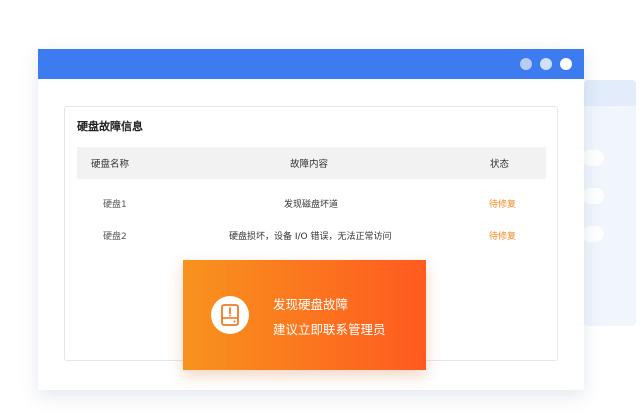 This screenshot has width=640, height=420. I want to click on background-window, so click(609, 203).